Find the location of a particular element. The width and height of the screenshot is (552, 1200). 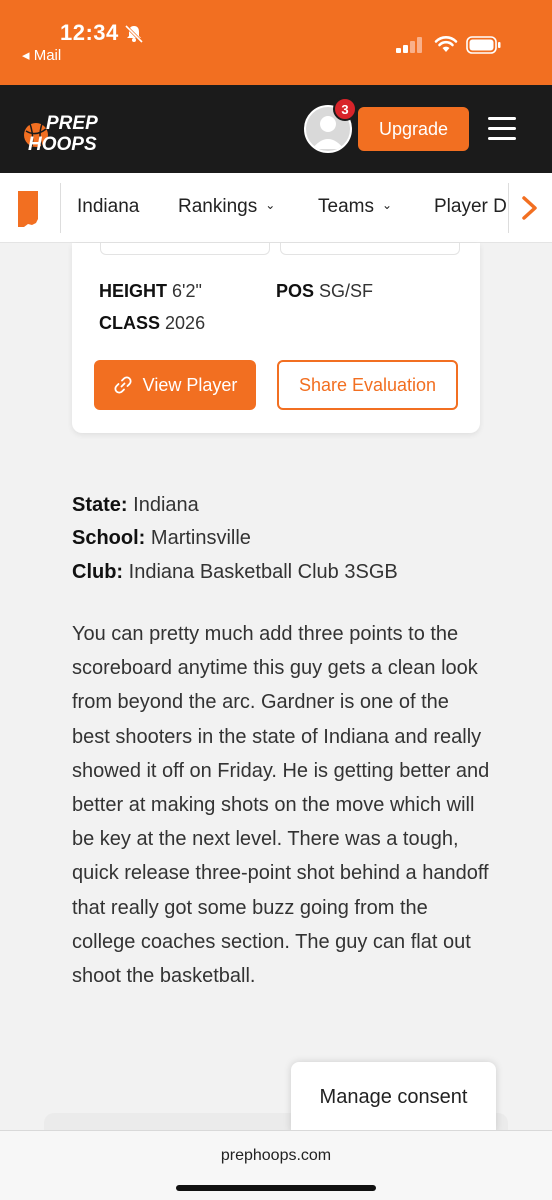

logo-text-hoops: HOOPS is located at coordinates (62, 143).